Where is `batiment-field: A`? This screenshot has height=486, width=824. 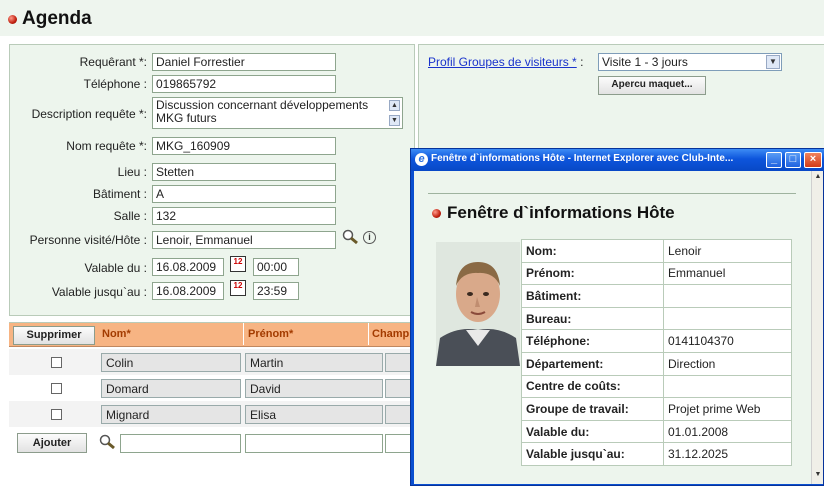
batiment-field: A is located at coordinates (244, 194).